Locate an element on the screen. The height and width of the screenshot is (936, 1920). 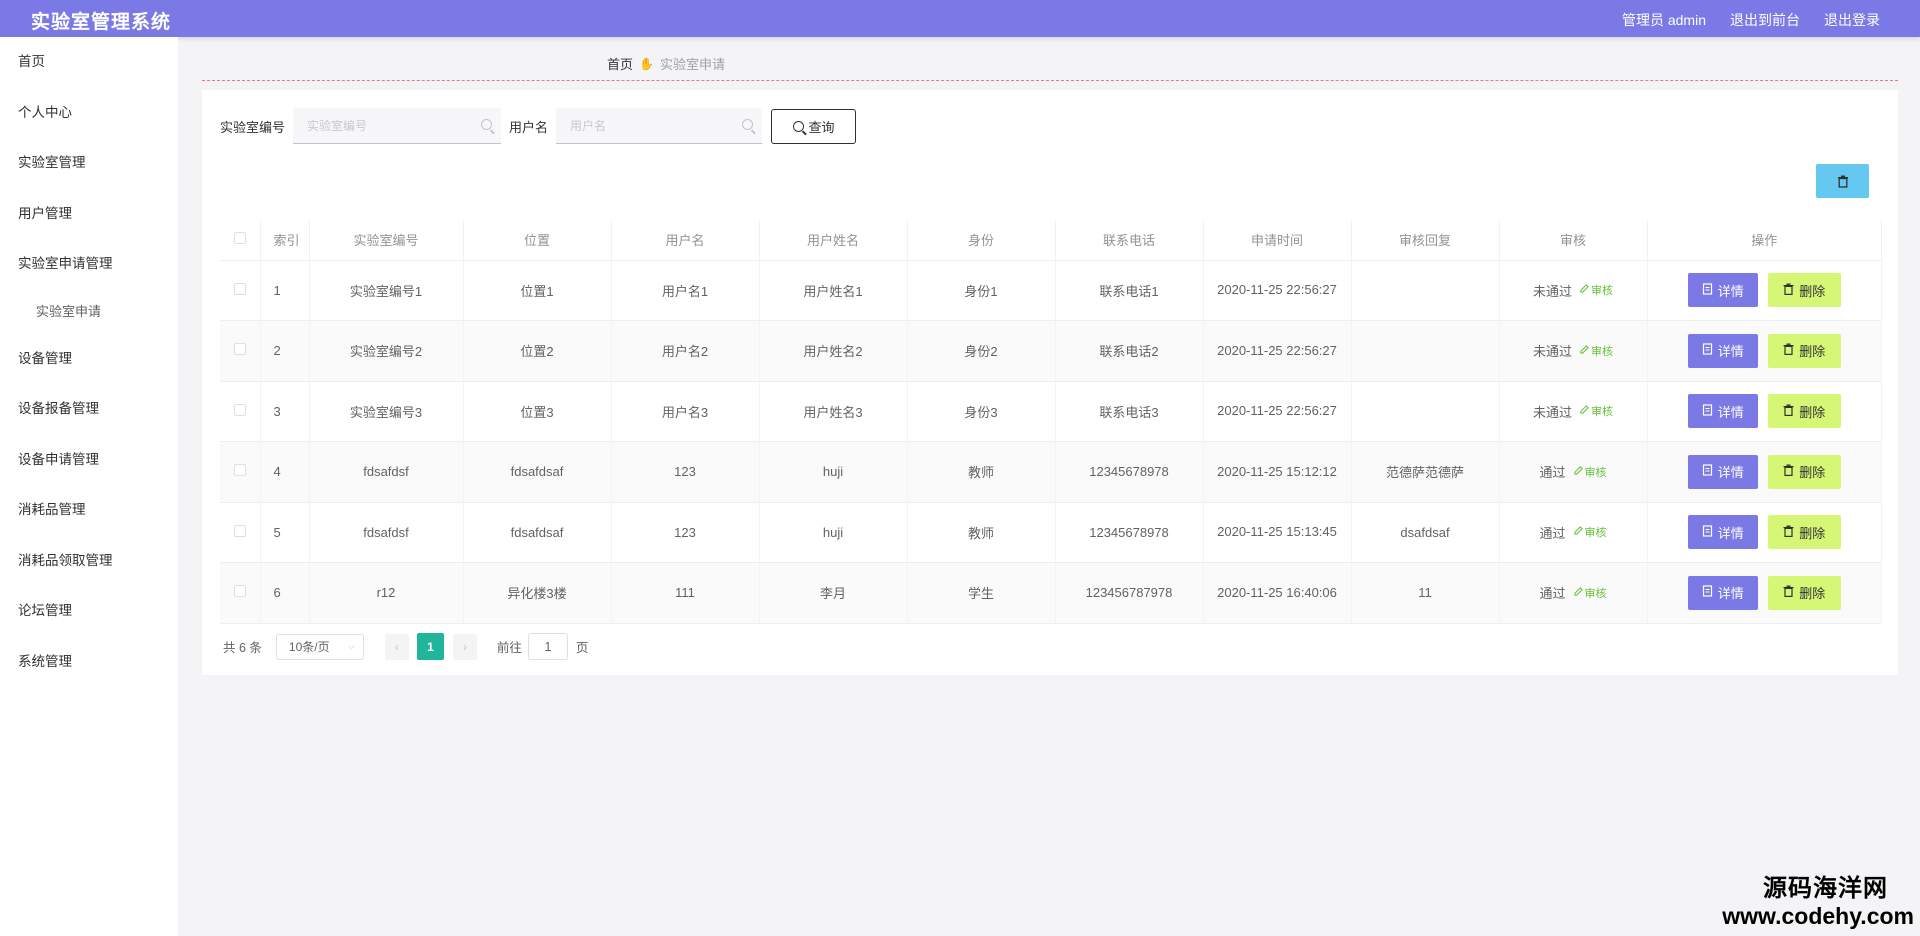
front-link: 退出到前台 is located at coordinates (1765, 20).